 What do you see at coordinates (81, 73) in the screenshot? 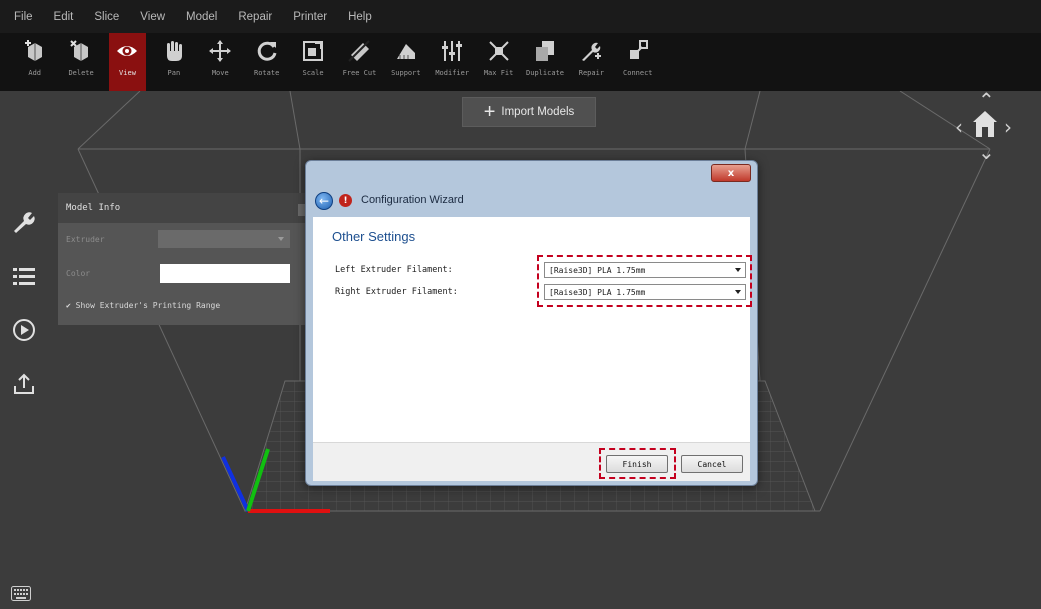
I see `tool-label: Delete` at bounding box center [81, 73].